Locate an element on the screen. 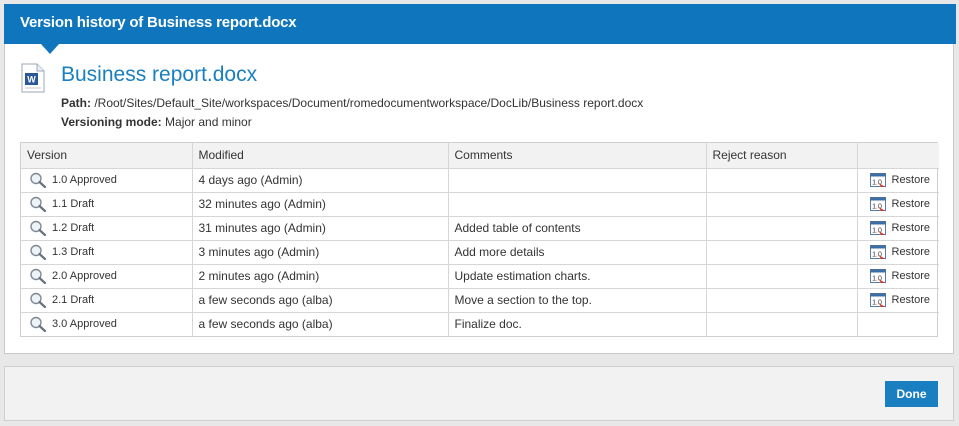 This screenshot has width=959, height=426. comments-cell: Move a section to the top. is located at coordinates (577, 300).